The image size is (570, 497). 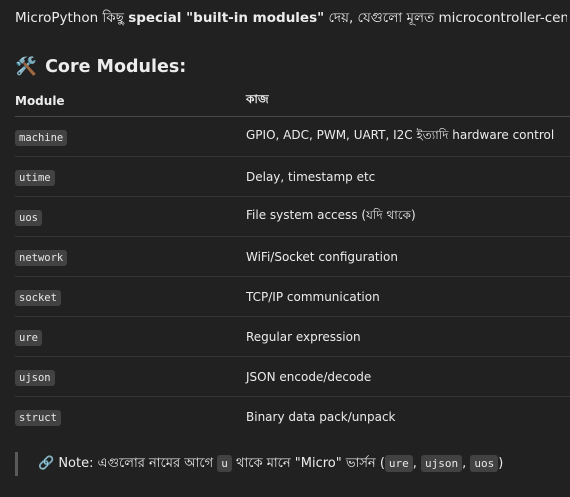 What do you see at coordinates (224, 463) in the screenshot?
I see `note-code-u: u` at bounding box center [224, 463].